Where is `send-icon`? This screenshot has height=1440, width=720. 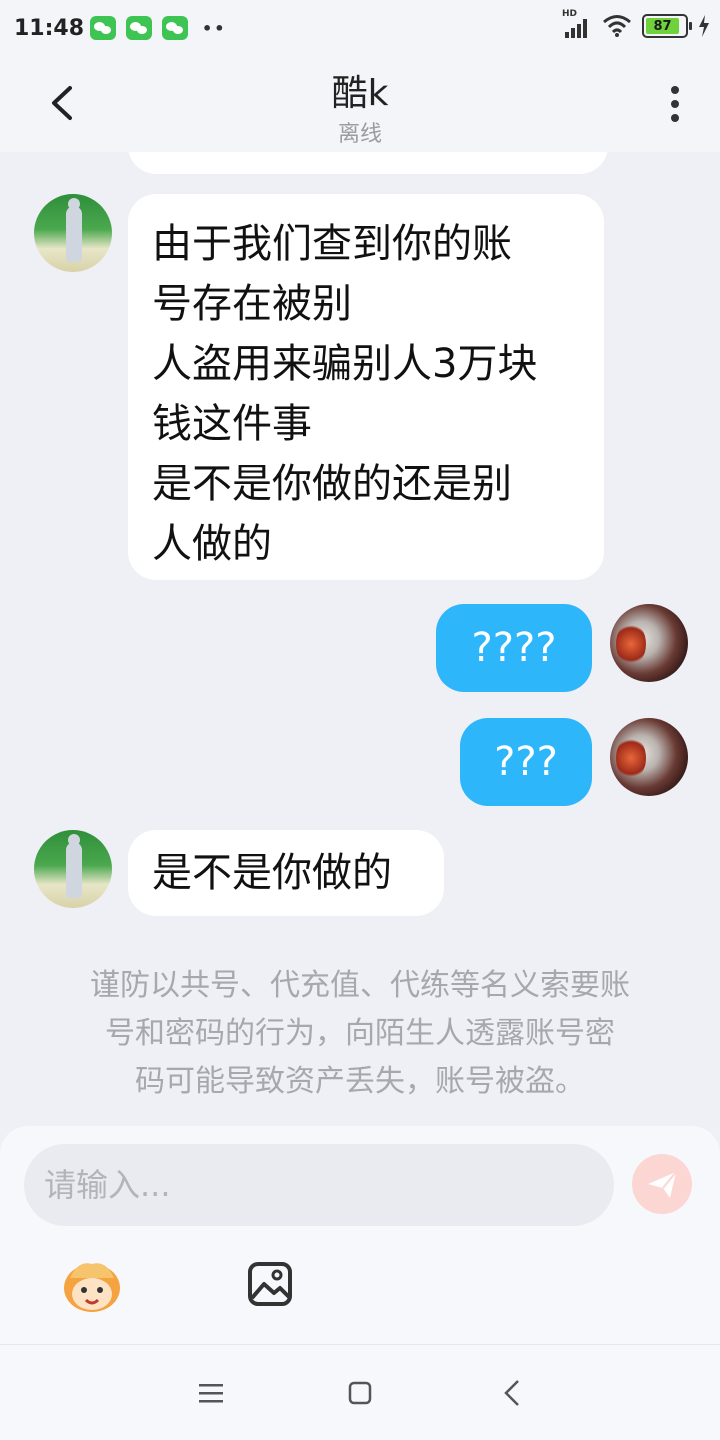
send-icon is located at coordinates (662, 1184).